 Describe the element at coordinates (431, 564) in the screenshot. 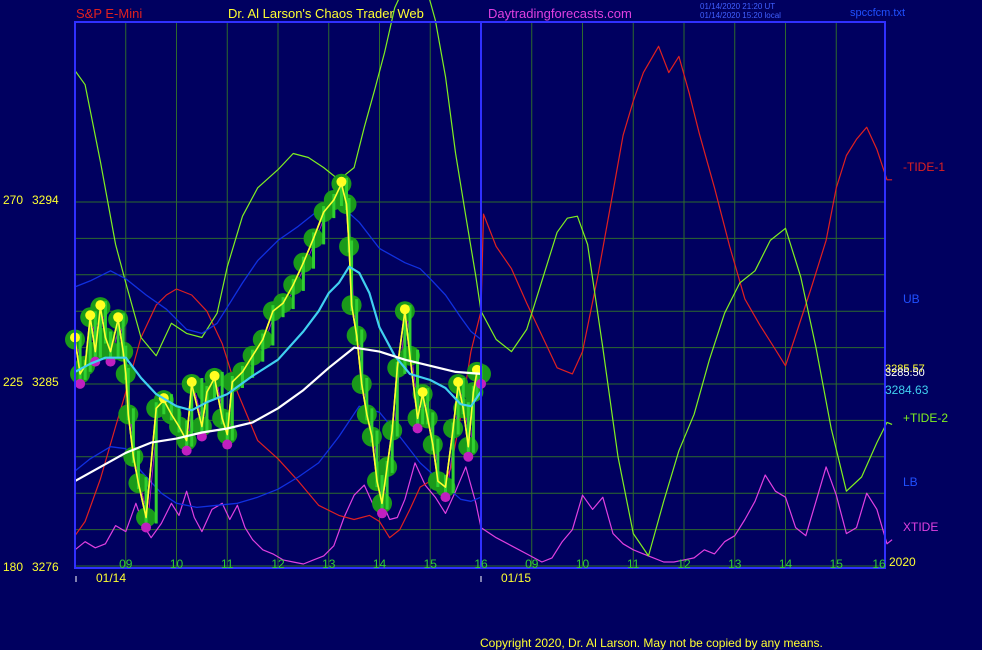

I see `x-tick-day1-15: 15` at that location.